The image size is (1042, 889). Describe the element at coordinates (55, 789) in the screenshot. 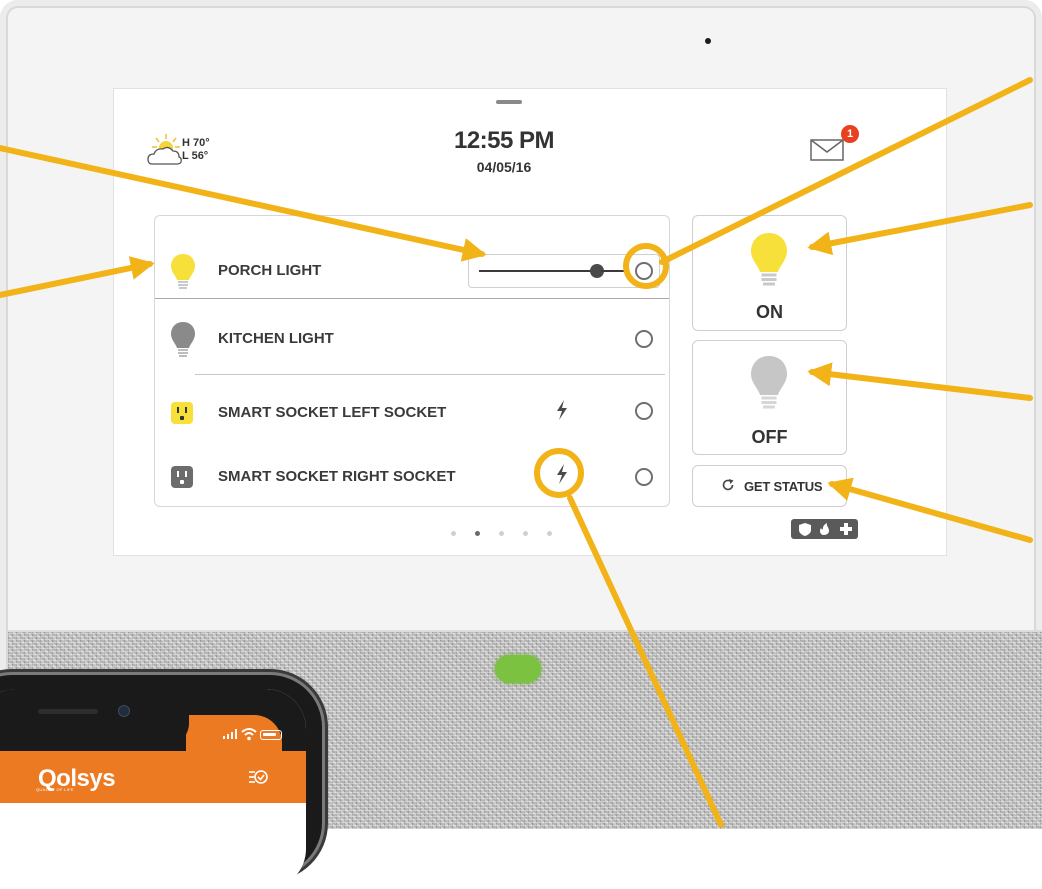

I see `brand-tagline: QUALITY OF LIFE` at that location.